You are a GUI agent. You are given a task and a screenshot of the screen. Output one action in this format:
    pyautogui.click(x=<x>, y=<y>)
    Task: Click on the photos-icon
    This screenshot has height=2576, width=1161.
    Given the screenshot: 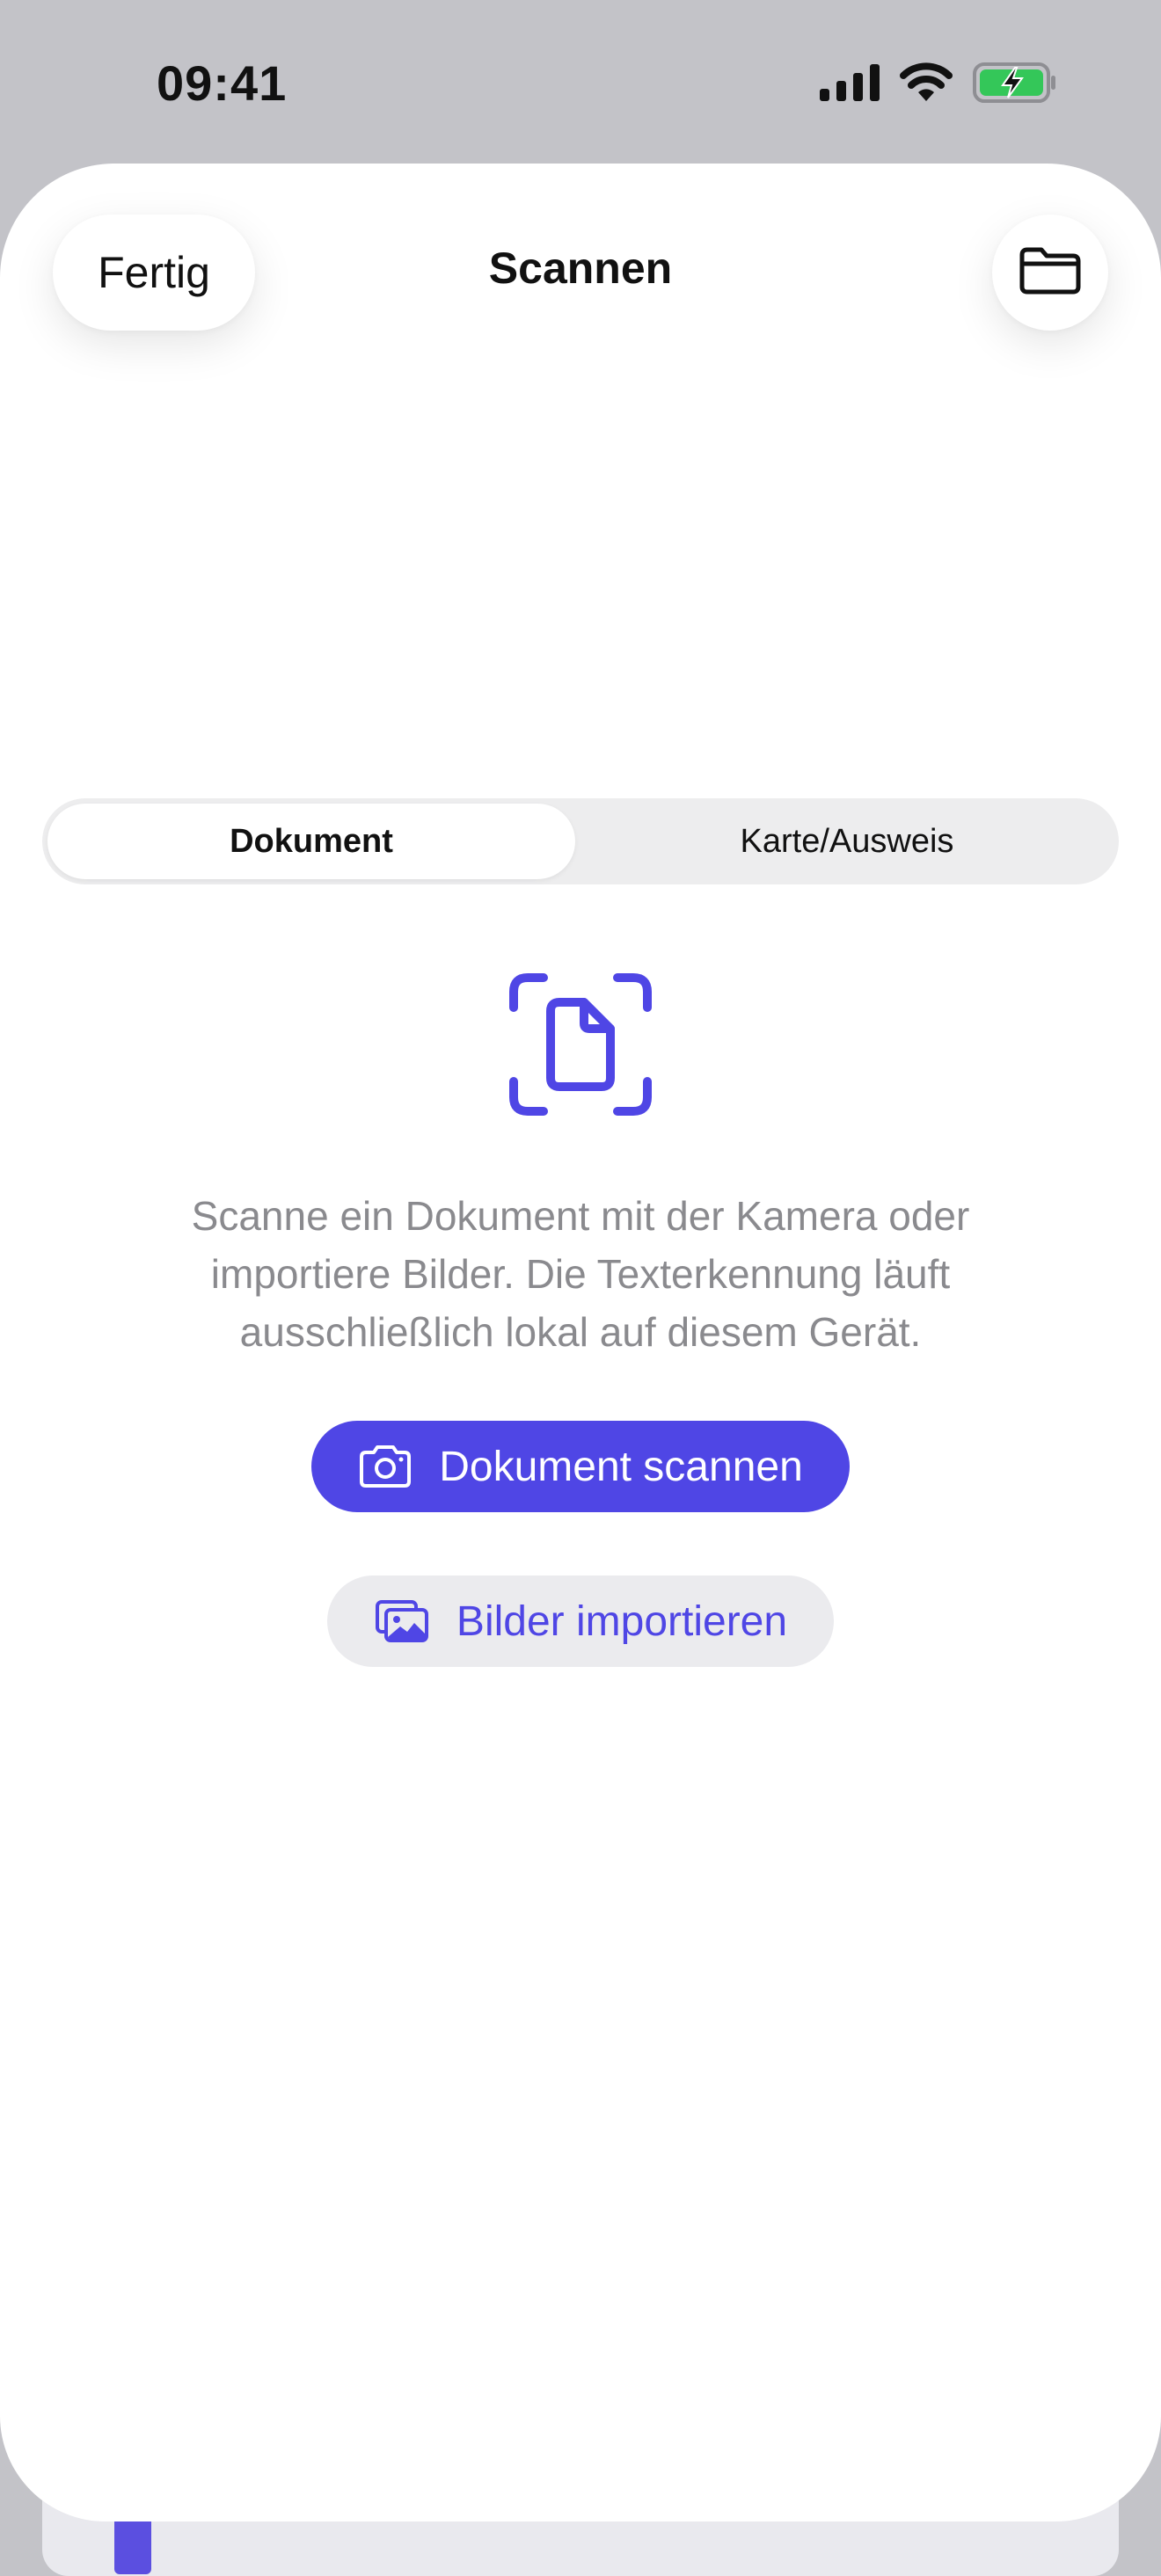 What is the action you would take?
    pyautogui.click(x=402, y=1621)
    